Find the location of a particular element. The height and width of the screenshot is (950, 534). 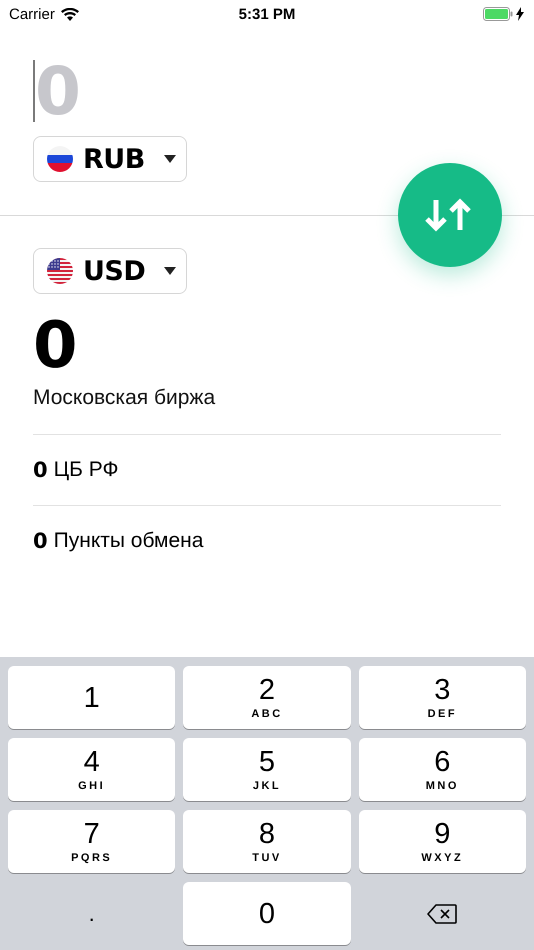

keypad-key: 0 is located at coordinates (267, 913).